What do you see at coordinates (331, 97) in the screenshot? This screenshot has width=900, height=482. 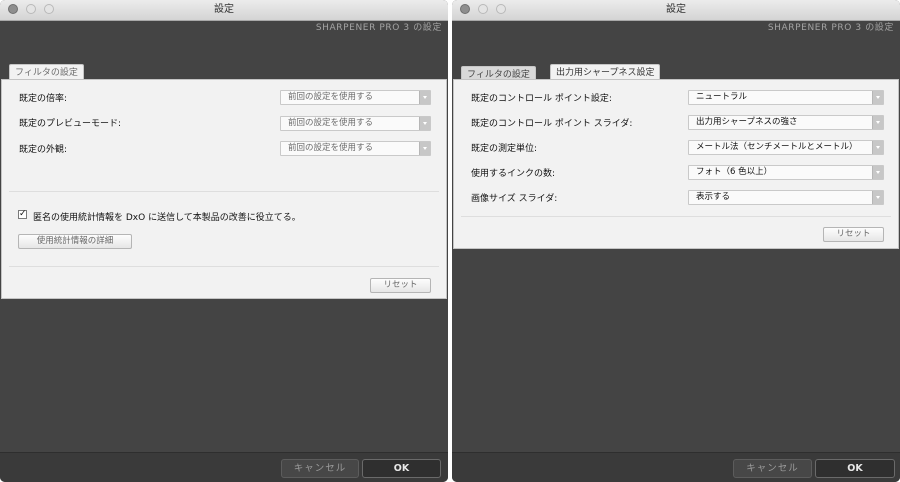 I see `default-zoom-value: 前回の設定を使用する` at bounding box center [331, 97].